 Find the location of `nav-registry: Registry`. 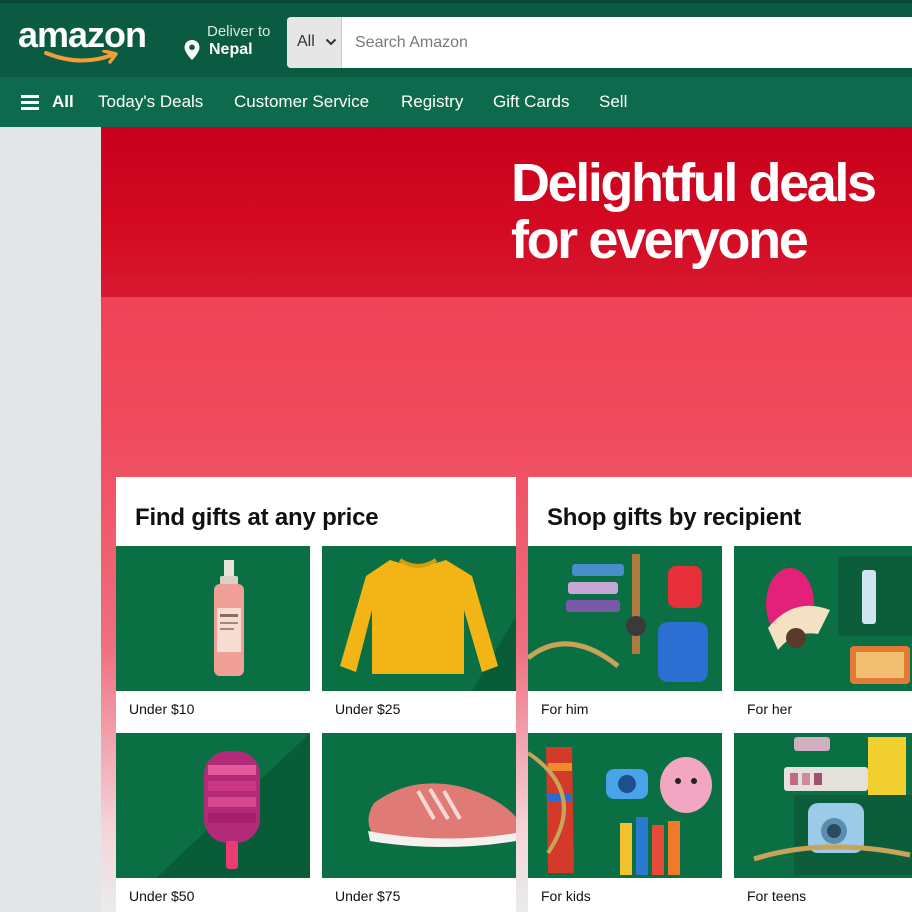

nav-registry: Registry is located at coordinates (432, 102).